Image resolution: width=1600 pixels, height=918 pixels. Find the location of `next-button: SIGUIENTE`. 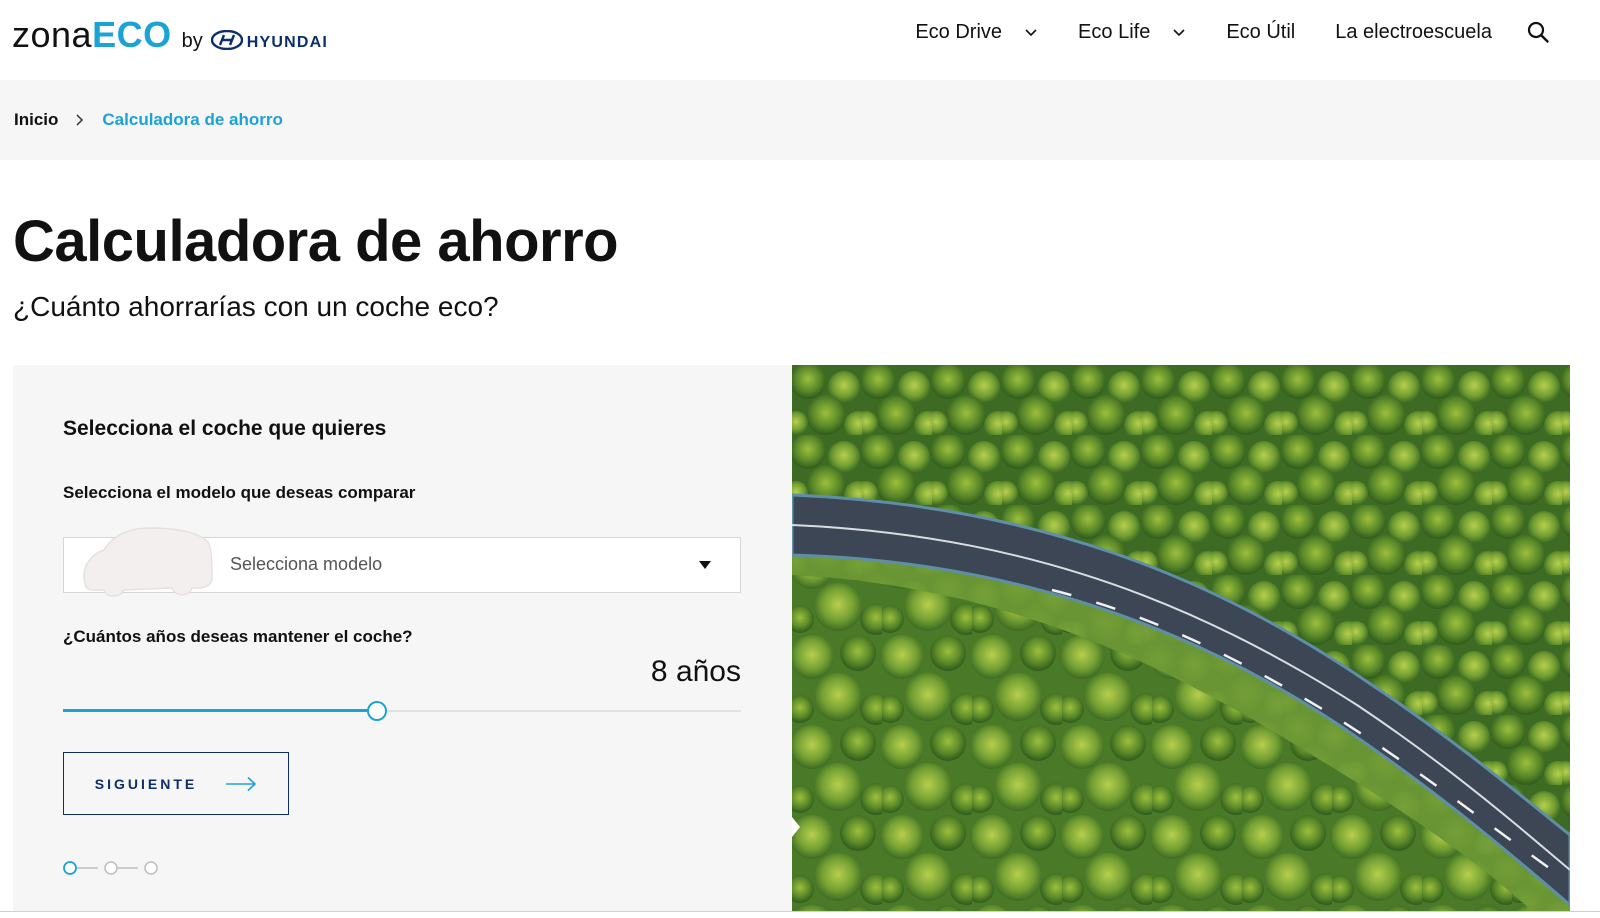

next-button: SIGUIENTE is located at coordinates (176, 783).